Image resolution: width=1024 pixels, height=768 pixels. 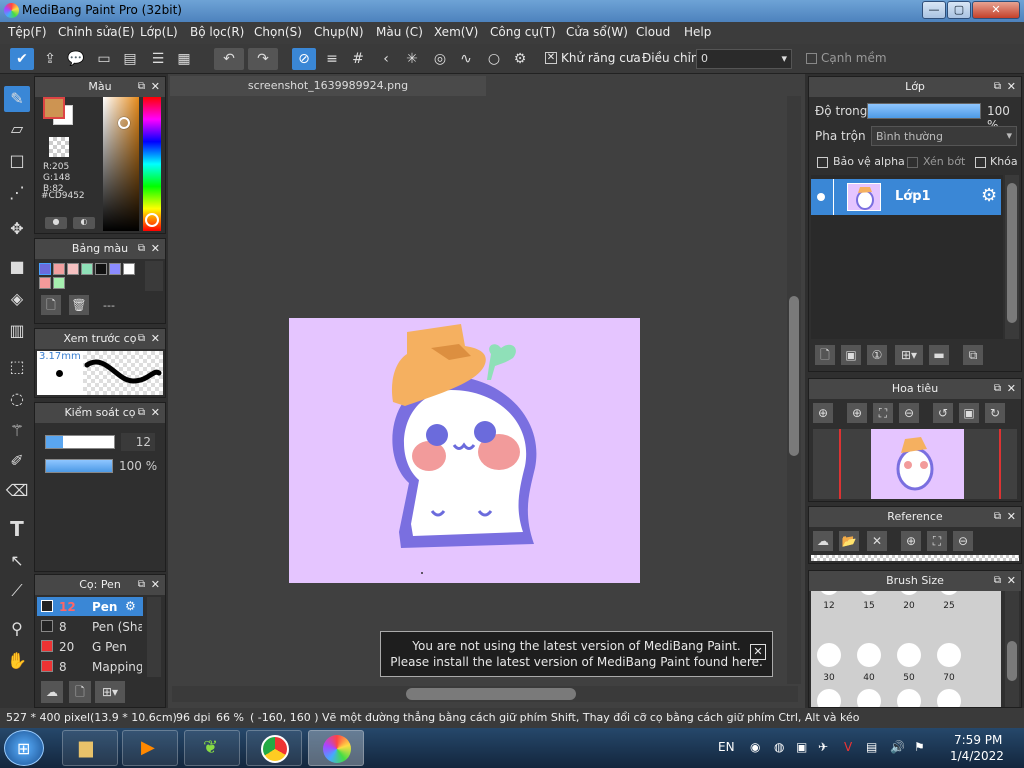 I want to click on network-icon: ▤, so click(x=871, y=747).